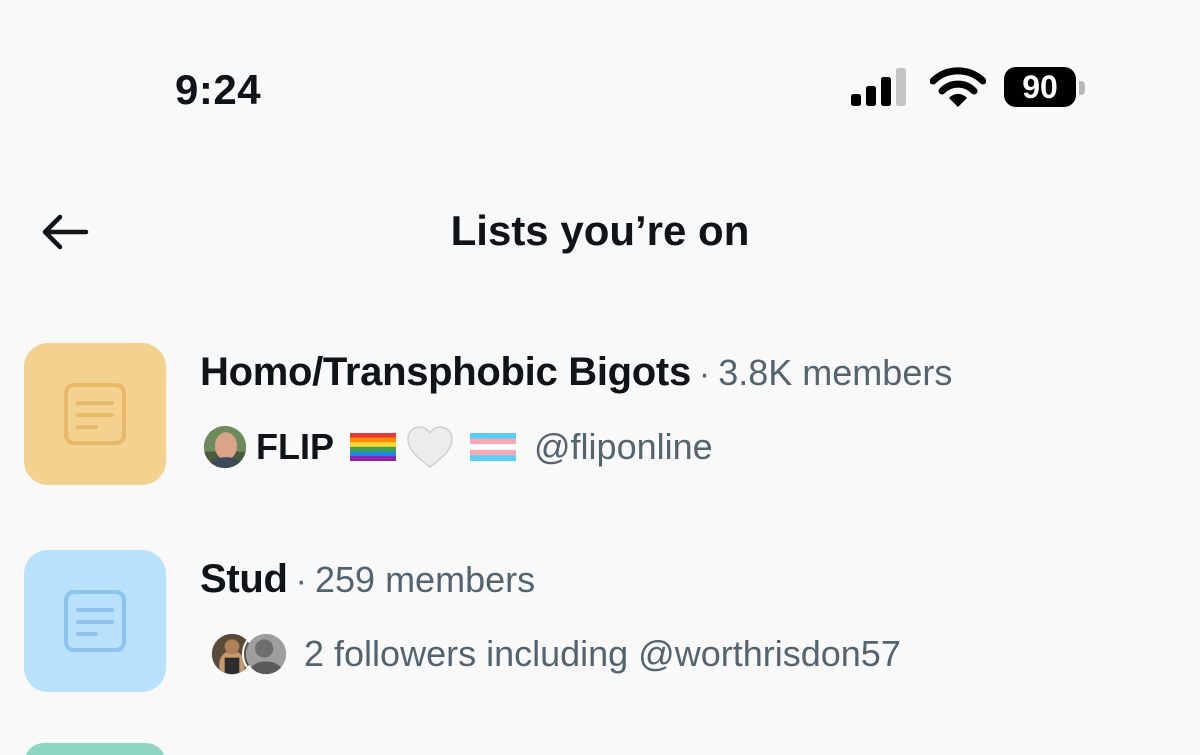  Describe the element at coordinates (623, 446) in the screenshot. I see `owner-handle: @fliponline` at that location.